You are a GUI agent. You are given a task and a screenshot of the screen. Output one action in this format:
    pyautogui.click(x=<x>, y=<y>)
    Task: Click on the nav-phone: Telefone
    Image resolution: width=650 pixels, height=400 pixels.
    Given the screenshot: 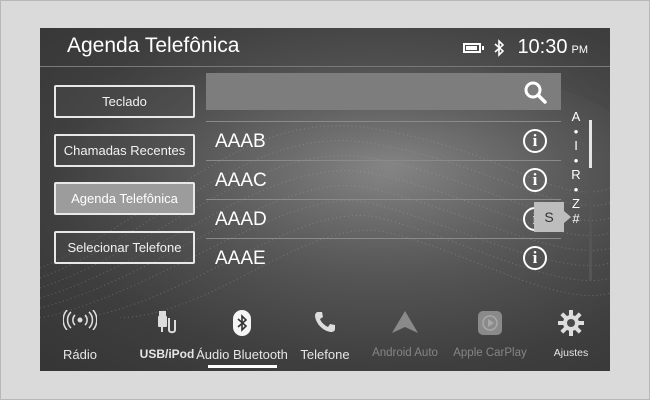 What is the action you would take?
    pyautogui.click(x=325, y=334)
    